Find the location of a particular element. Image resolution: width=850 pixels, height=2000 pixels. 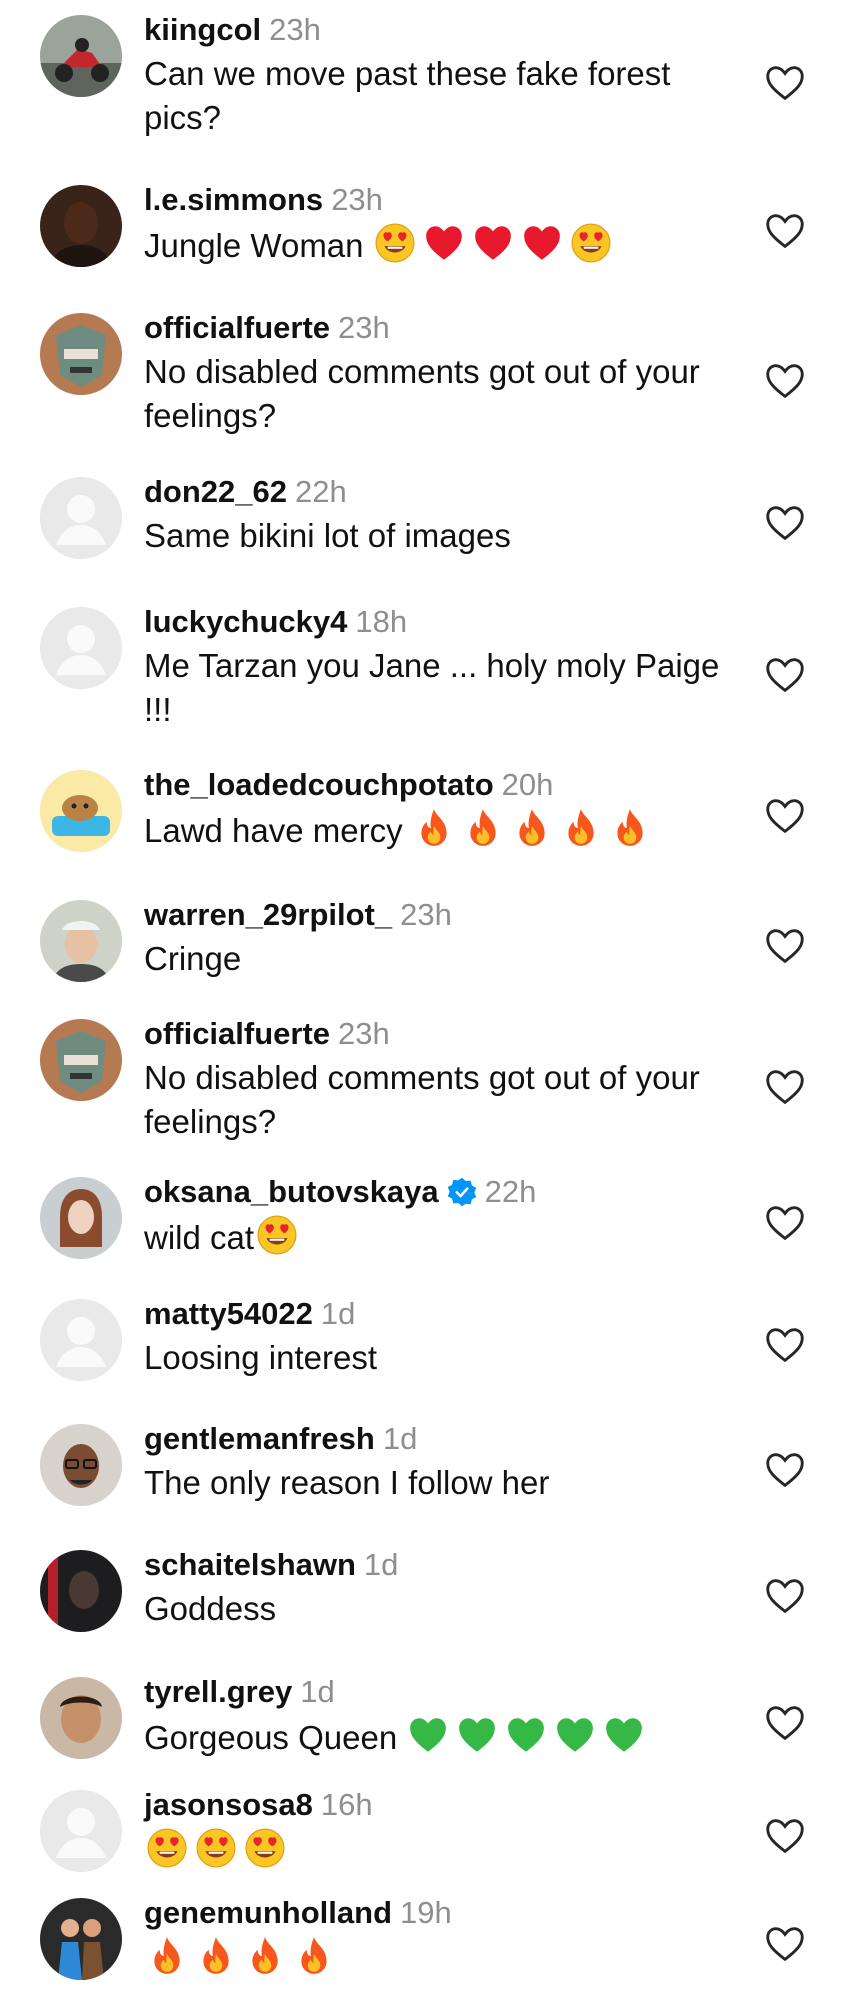

username-link: gentlemanfresh is located at coordinates (259, 1438).